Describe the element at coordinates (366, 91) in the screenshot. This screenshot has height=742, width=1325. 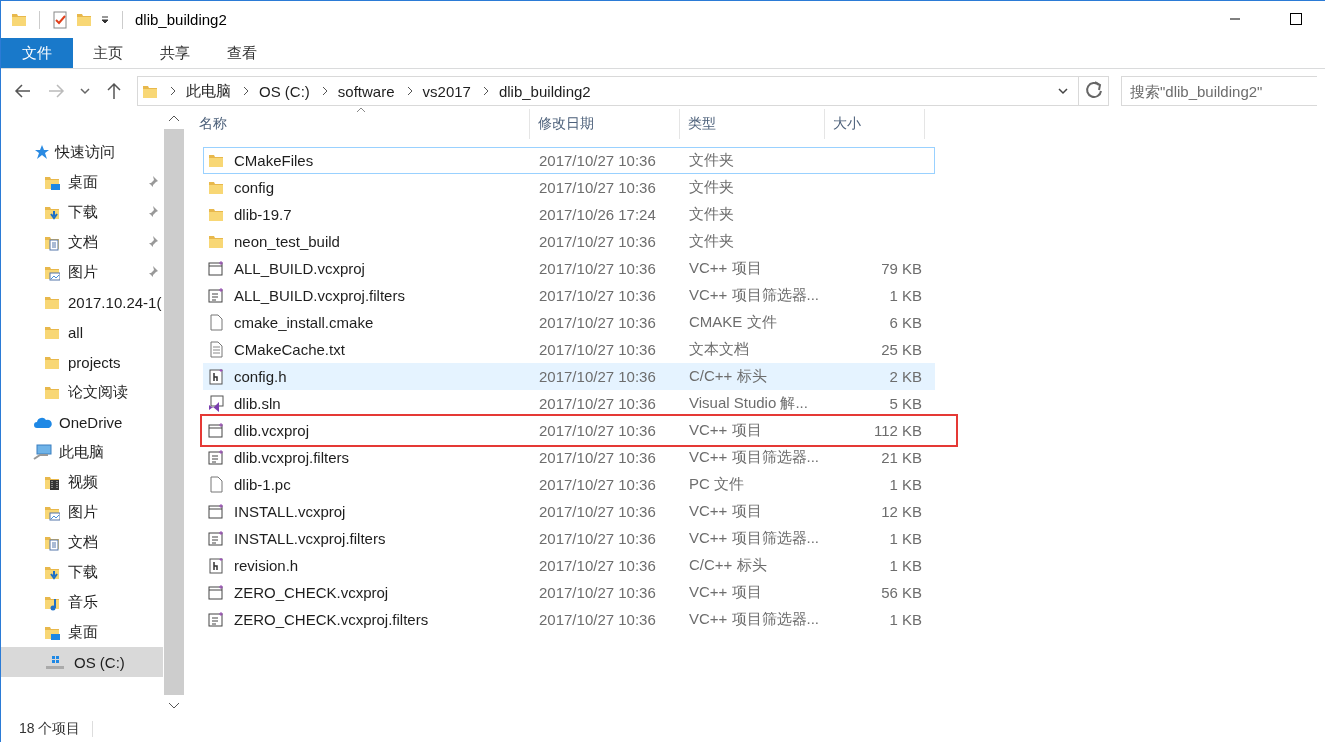
I see `breadcrumb: software` at that location.